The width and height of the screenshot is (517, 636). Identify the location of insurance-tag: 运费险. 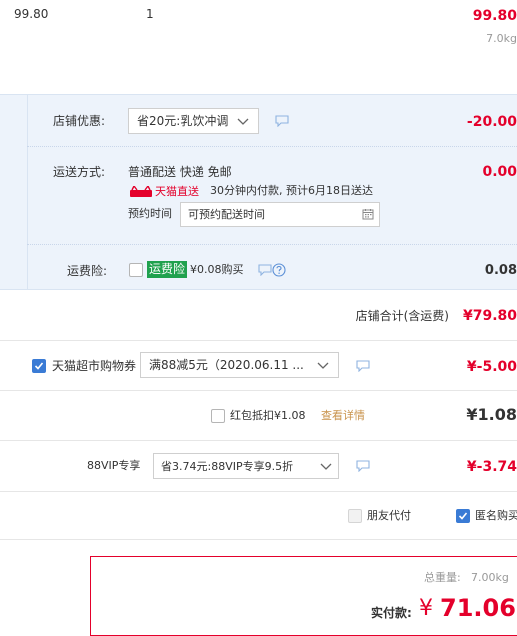
(167, 269).